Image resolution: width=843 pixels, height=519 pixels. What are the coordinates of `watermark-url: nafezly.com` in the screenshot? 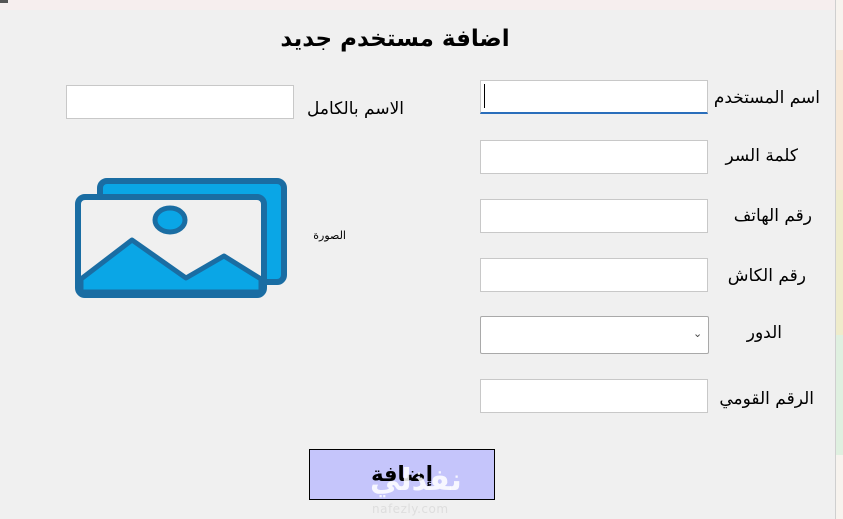 It's located at (410, 509).